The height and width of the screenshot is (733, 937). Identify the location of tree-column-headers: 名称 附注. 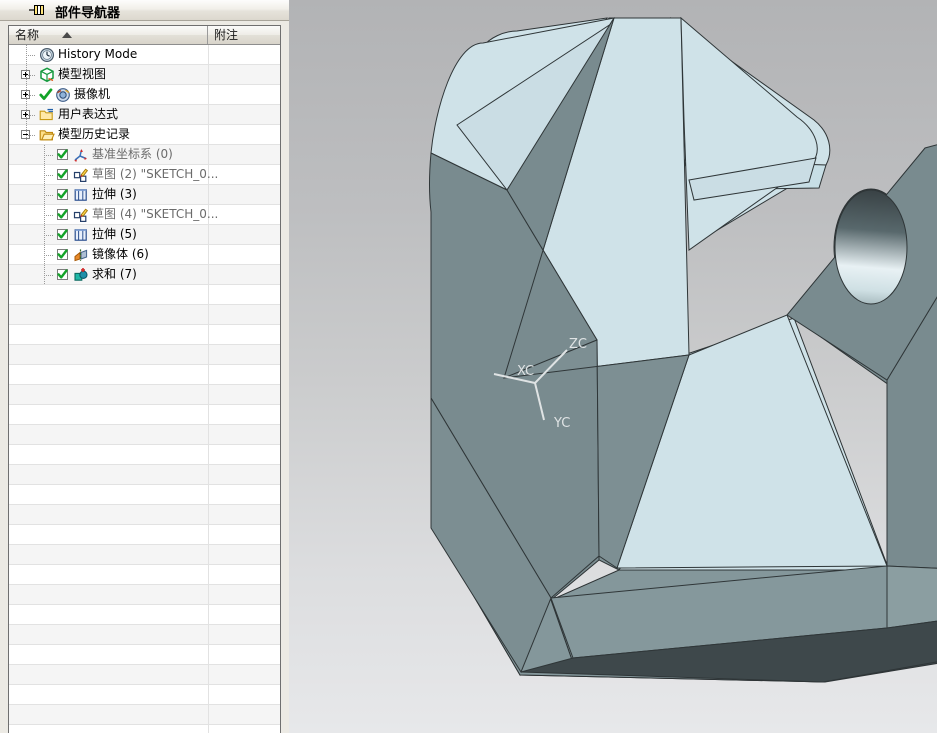
(144, 35).